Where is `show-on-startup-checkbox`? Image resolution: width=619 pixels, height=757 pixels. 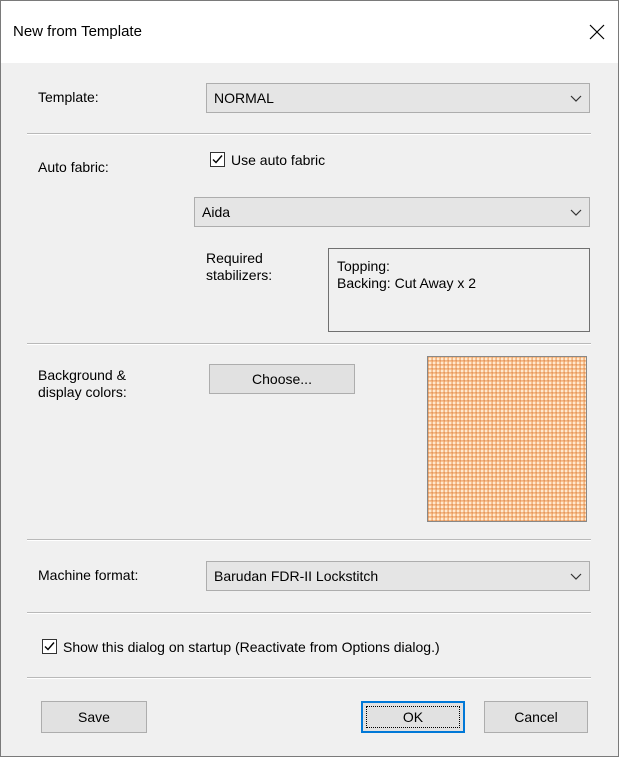 show-on-startup-checkbox is located at coordinates (49, 646).